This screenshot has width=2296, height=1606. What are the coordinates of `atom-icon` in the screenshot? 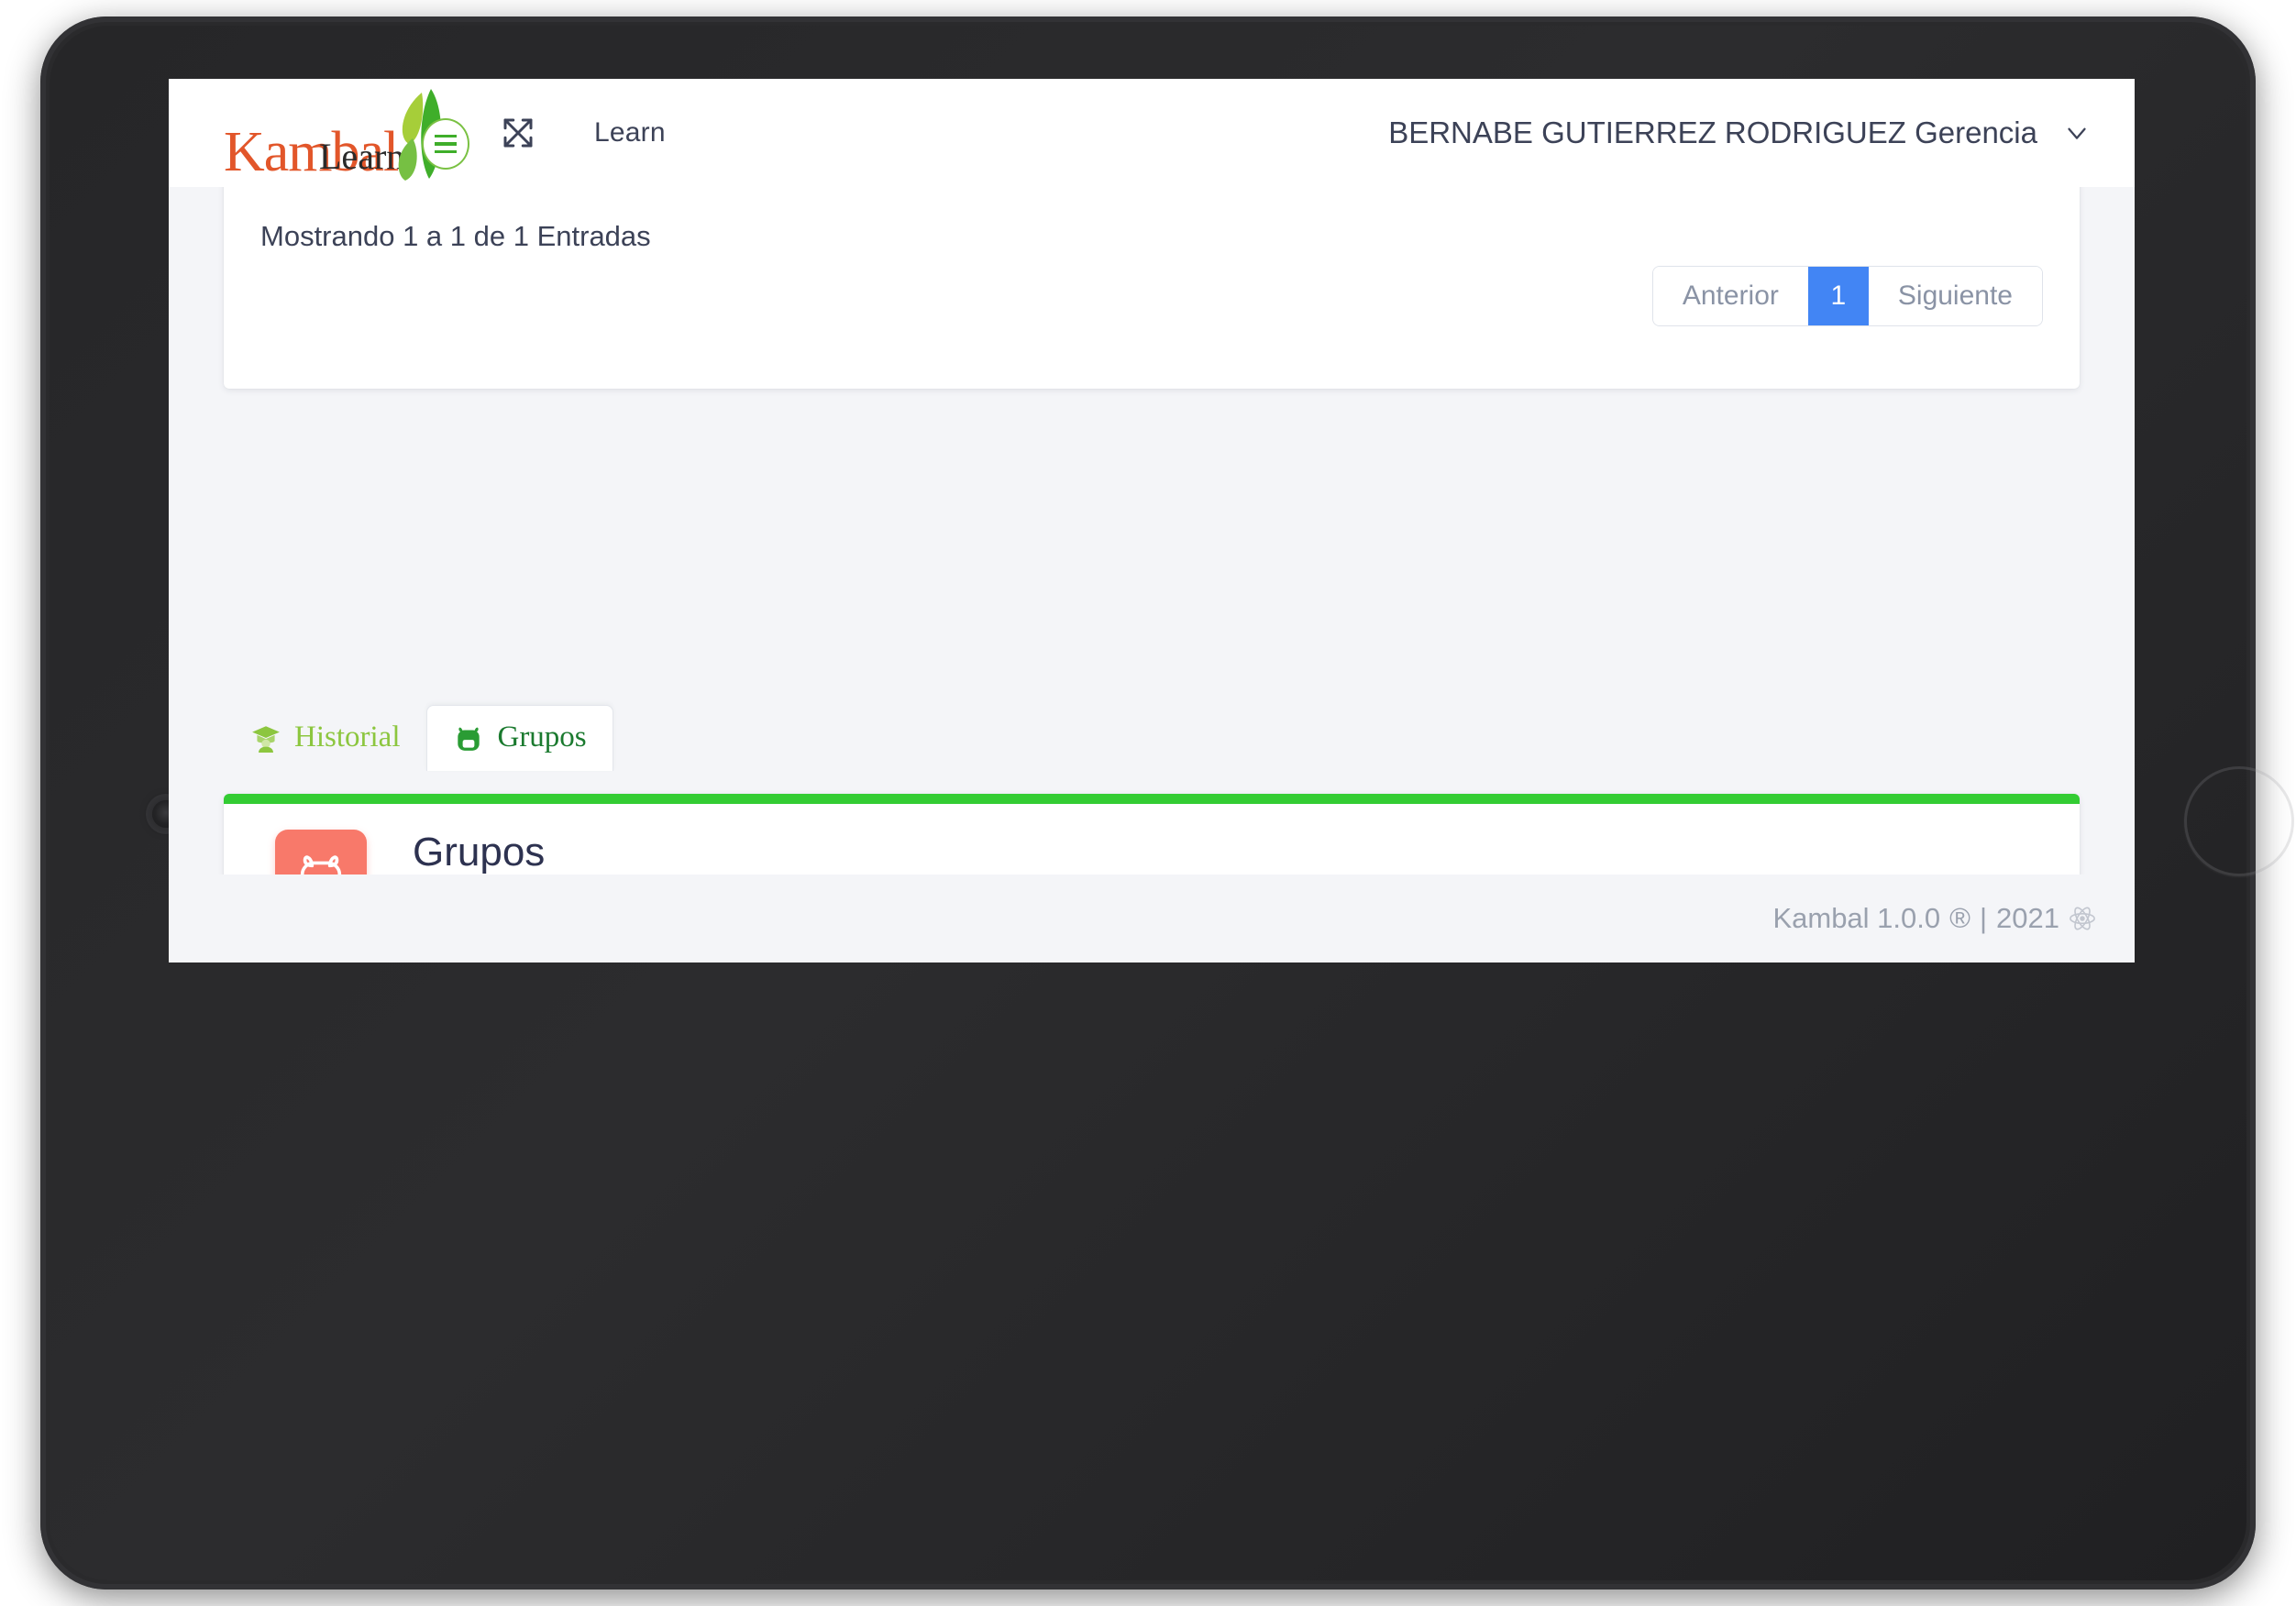 It's located at (2082, 918).